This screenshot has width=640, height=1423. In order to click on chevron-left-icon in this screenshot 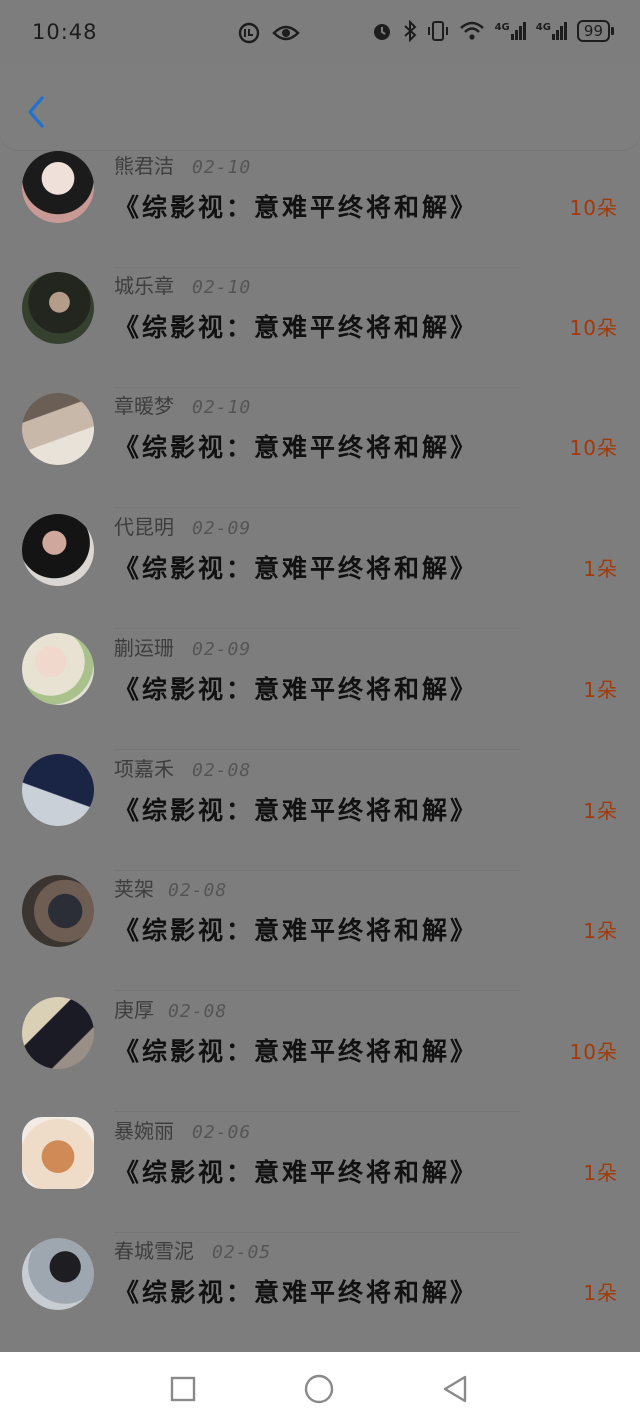, I will do `click(36, 112)`.